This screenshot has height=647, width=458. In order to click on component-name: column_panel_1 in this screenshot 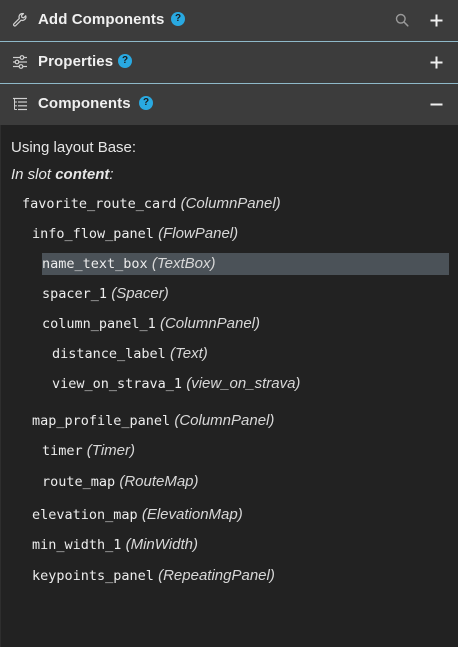, I will do `click(99, 324)`.